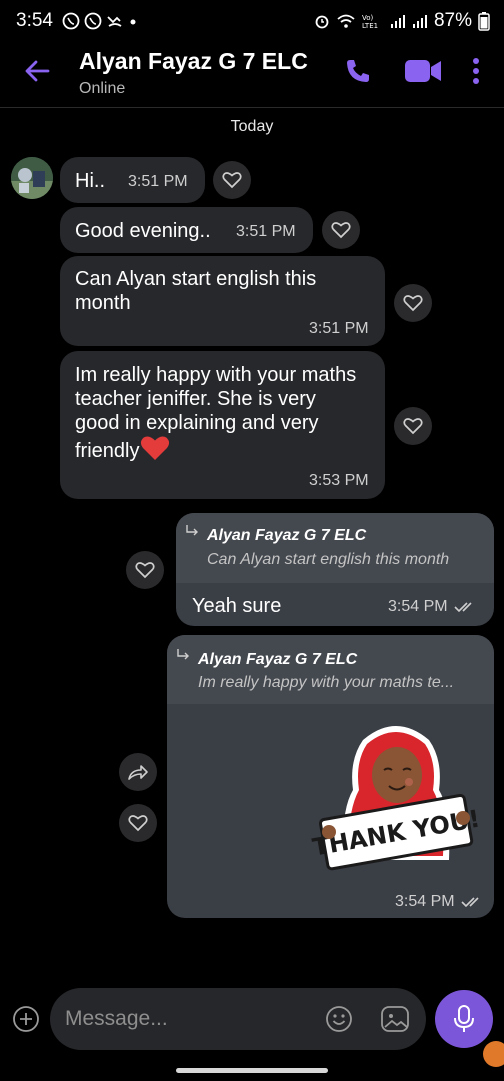  I want to click on message-time: 3:53 PM, so click(339, 480).